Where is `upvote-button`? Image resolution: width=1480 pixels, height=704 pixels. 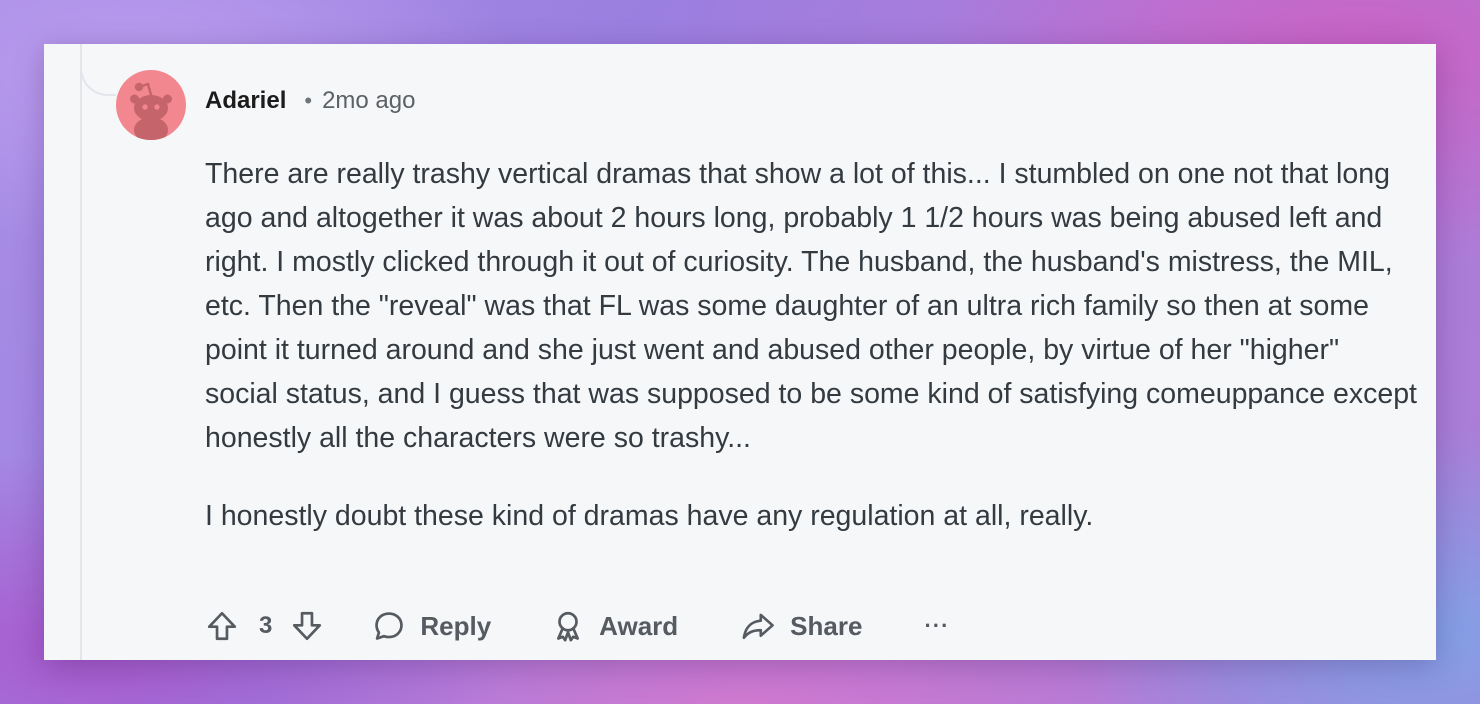 upvote-button is located at coordinates (222, 626).